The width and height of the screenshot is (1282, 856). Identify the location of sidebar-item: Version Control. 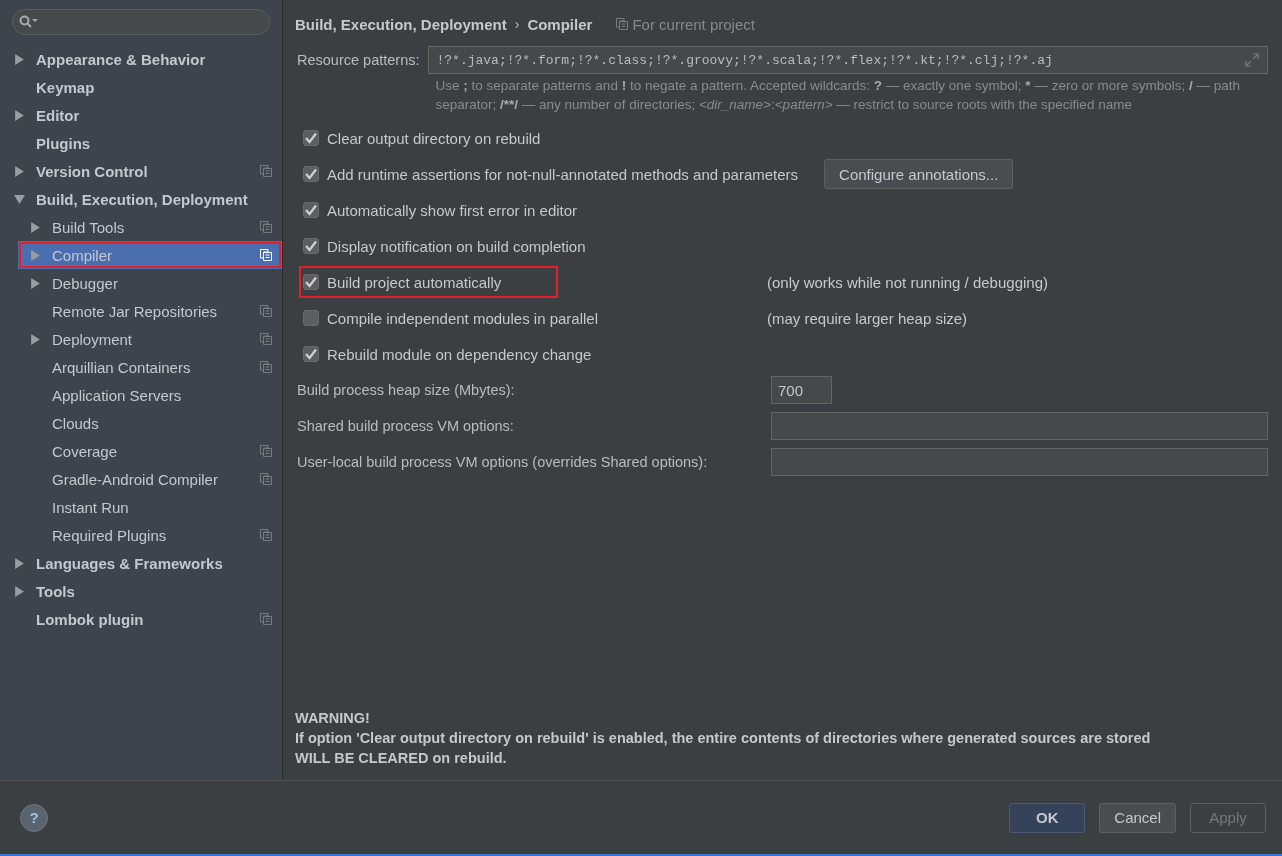
(141, 171).